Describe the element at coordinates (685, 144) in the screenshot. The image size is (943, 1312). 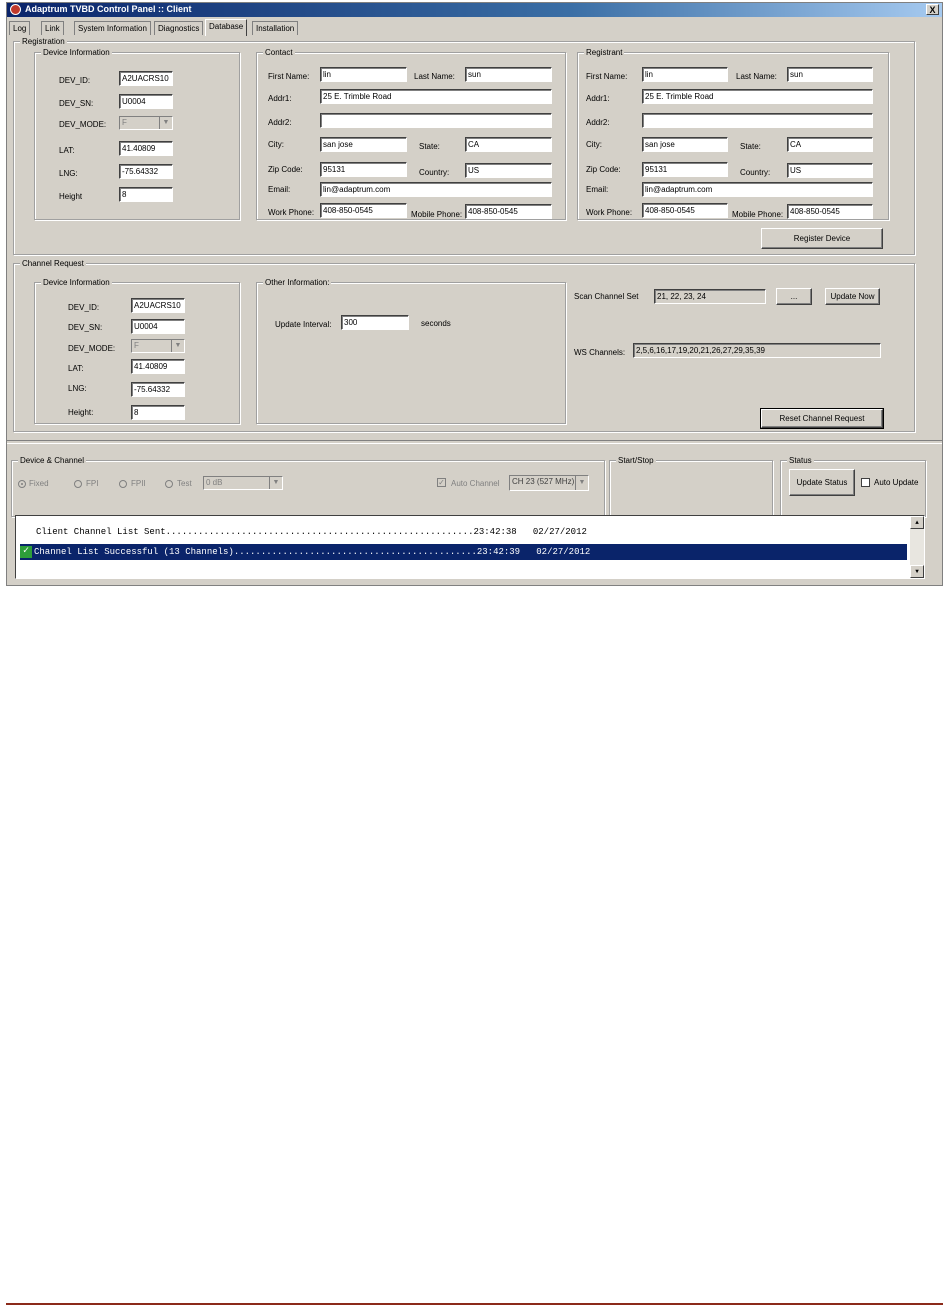
I see `registrant-city-field: san jose` at that location.